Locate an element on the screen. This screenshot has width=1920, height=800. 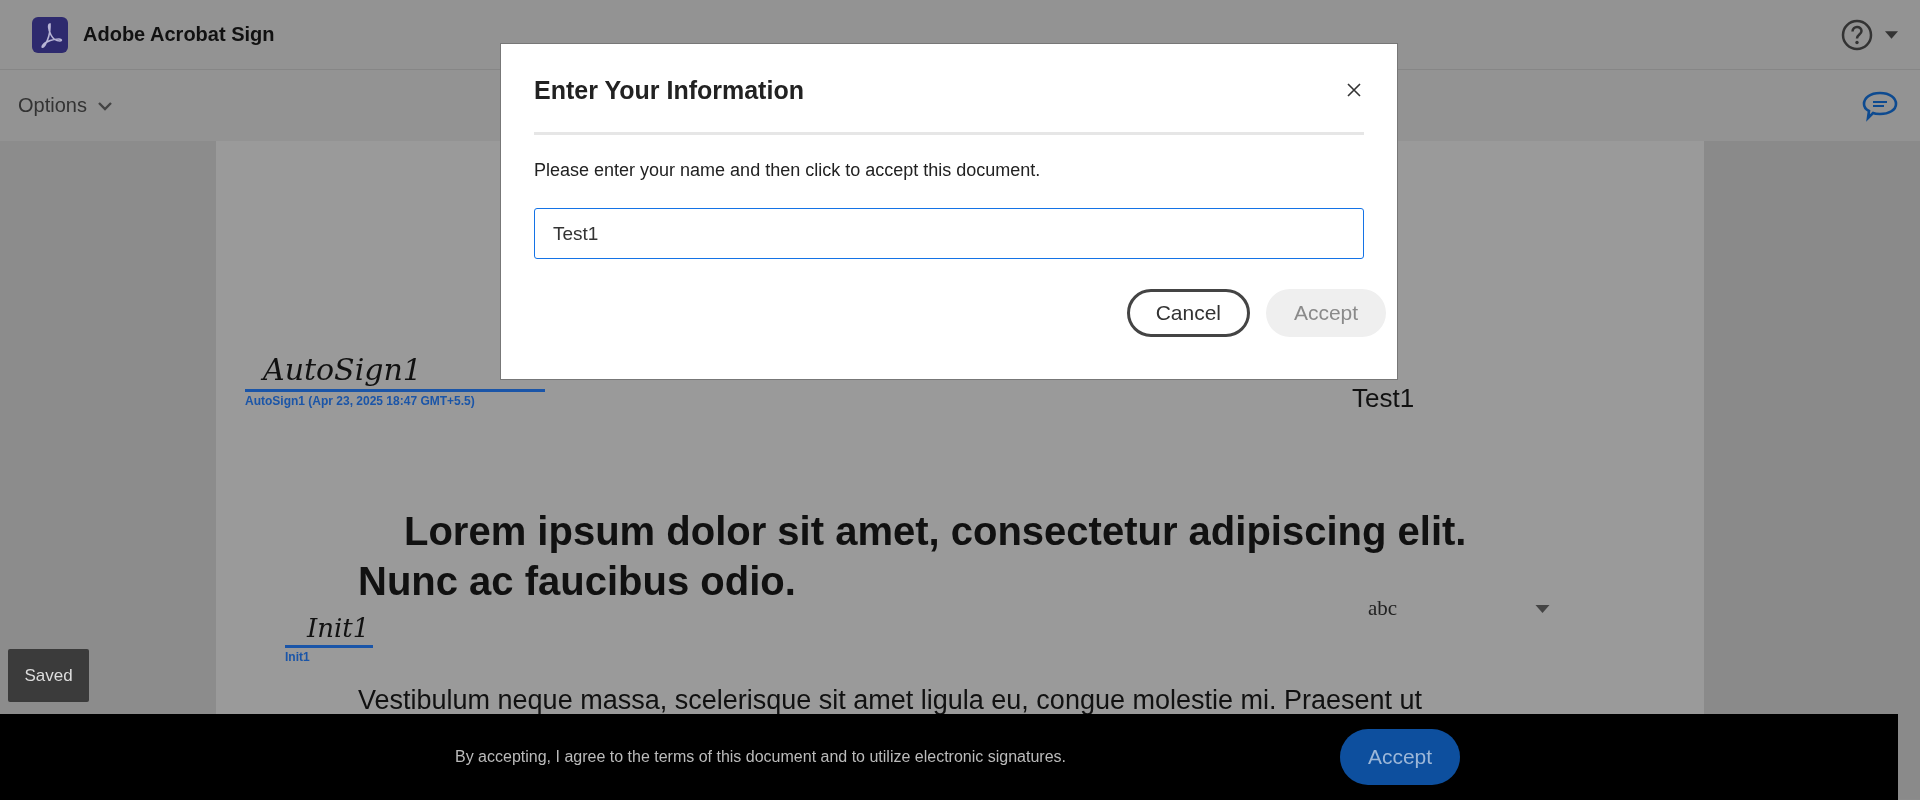
name-input: Test1 is located at coordinates (949, 233).